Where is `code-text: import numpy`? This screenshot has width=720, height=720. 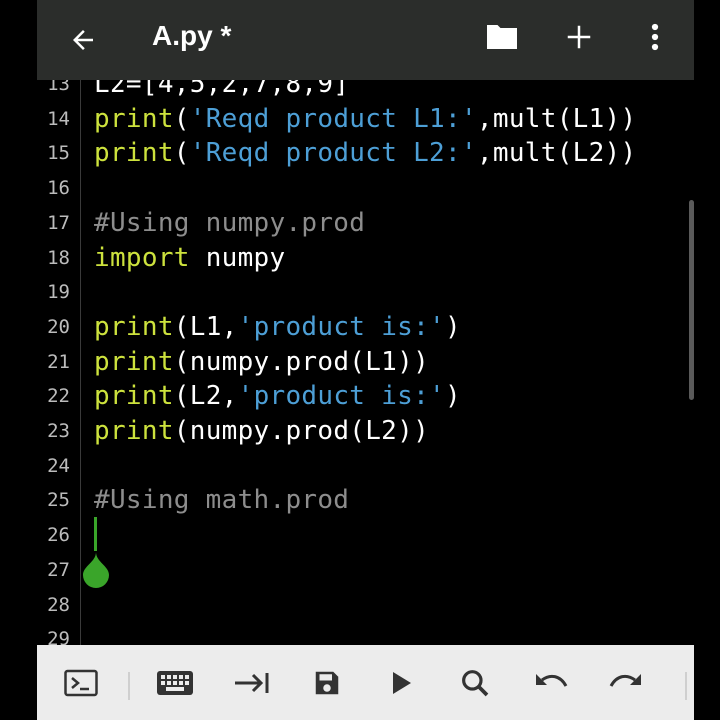
code-text: import numpy is located at coordinates (189, 258).